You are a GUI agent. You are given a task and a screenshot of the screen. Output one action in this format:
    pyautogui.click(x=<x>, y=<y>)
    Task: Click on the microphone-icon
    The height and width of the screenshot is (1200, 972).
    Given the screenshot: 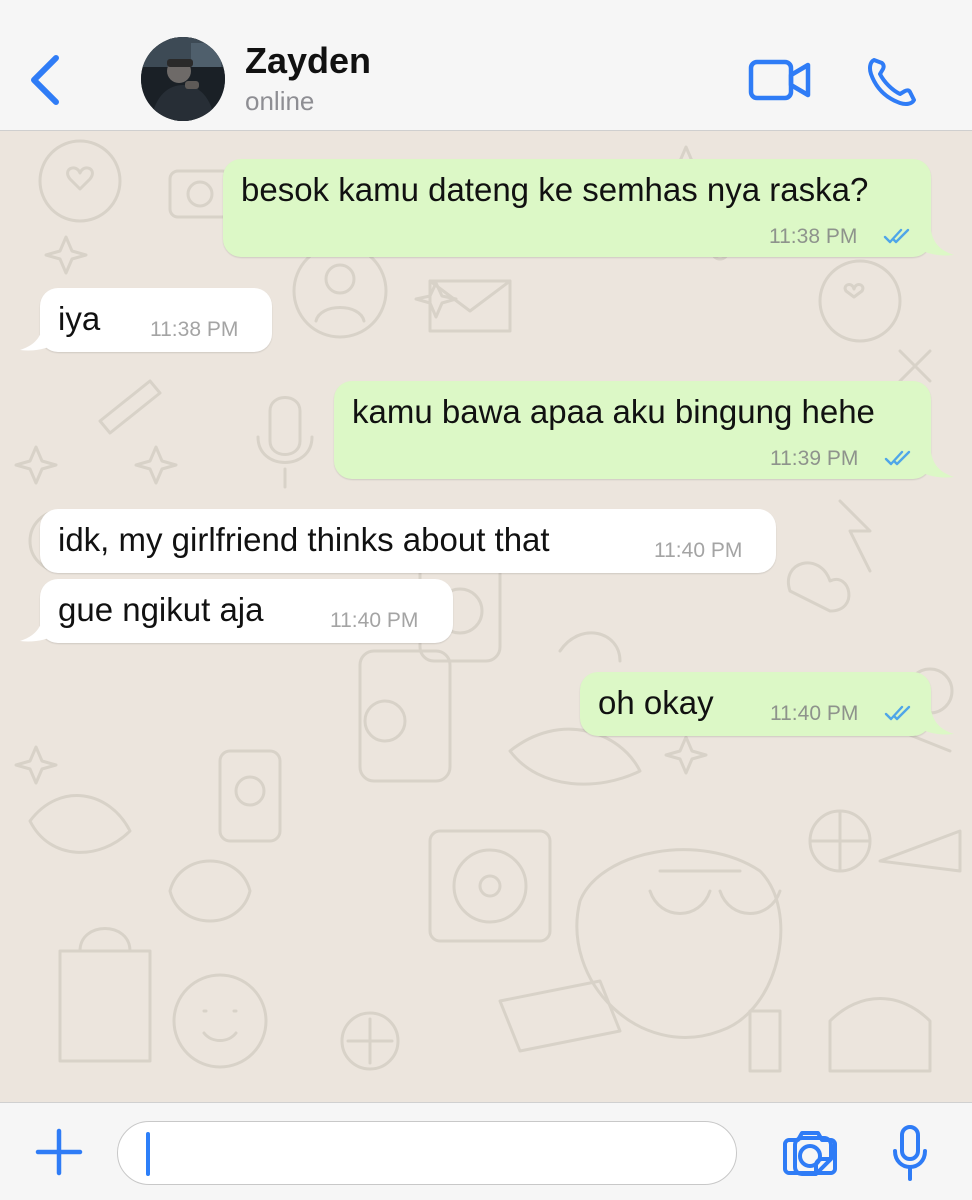 What is the action you would take?
    pyautogui.click(x=910, y=1153)
    